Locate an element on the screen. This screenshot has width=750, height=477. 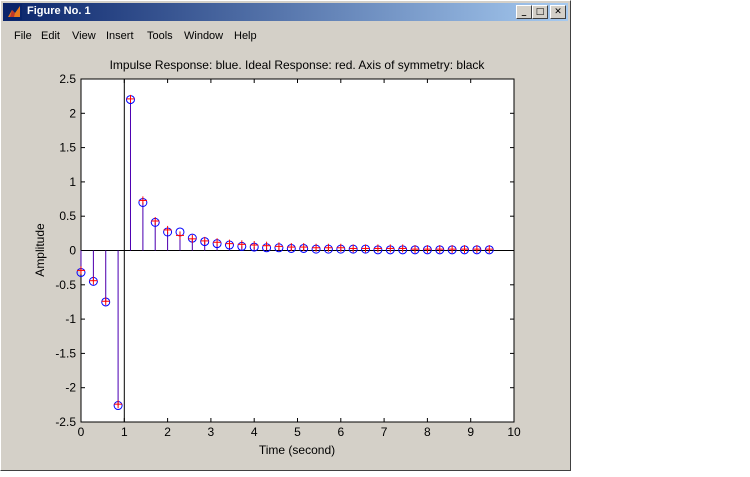
y-tick-label: 2 is located at coordinates (72, 113).